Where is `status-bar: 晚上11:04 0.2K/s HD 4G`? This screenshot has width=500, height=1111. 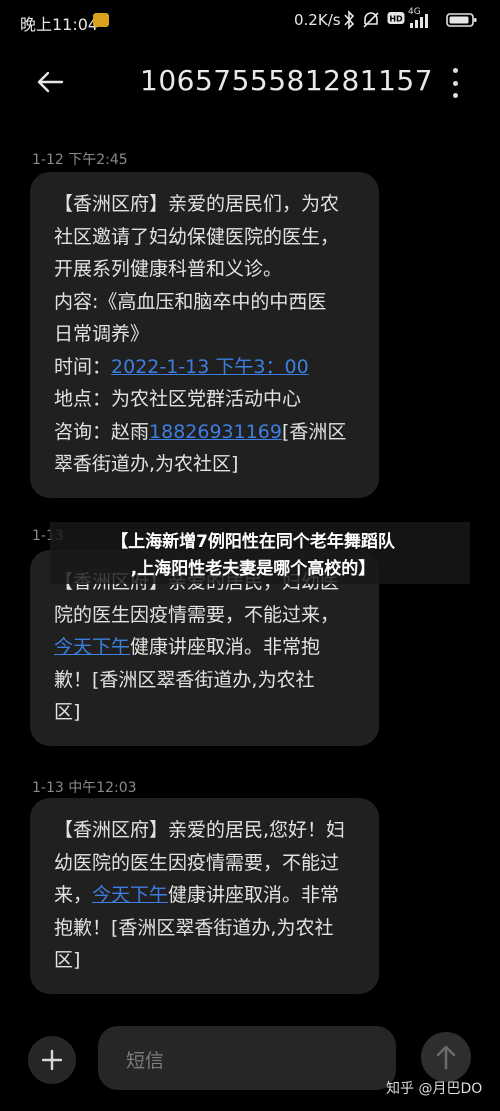
status-bar: 晚上11:04 0.2K/s HD 4G is located at coordinates (250, 21).